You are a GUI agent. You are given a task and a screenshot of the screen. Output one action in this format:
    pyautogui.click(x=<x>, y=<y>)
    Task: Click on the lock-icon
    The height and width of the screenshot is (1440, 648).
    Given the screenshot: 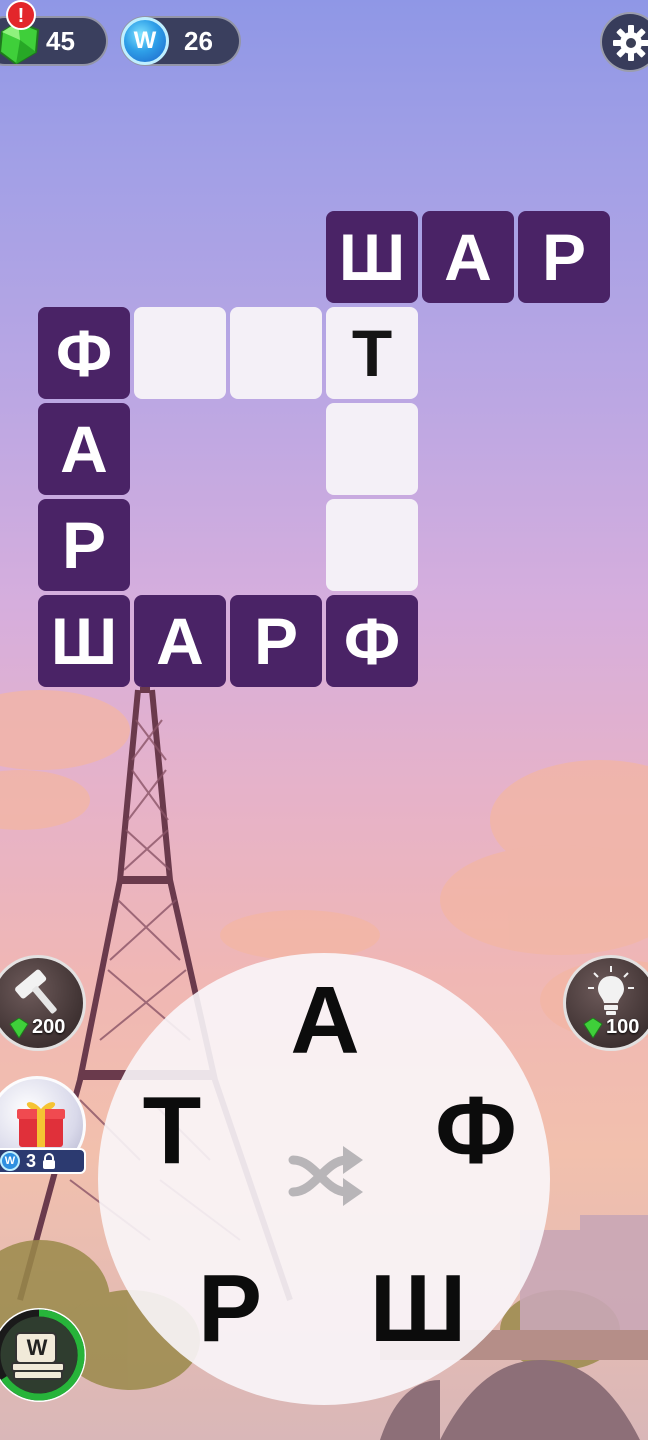 What is the action you would take?
    pyautogui.click(x=49, y=1161)
    